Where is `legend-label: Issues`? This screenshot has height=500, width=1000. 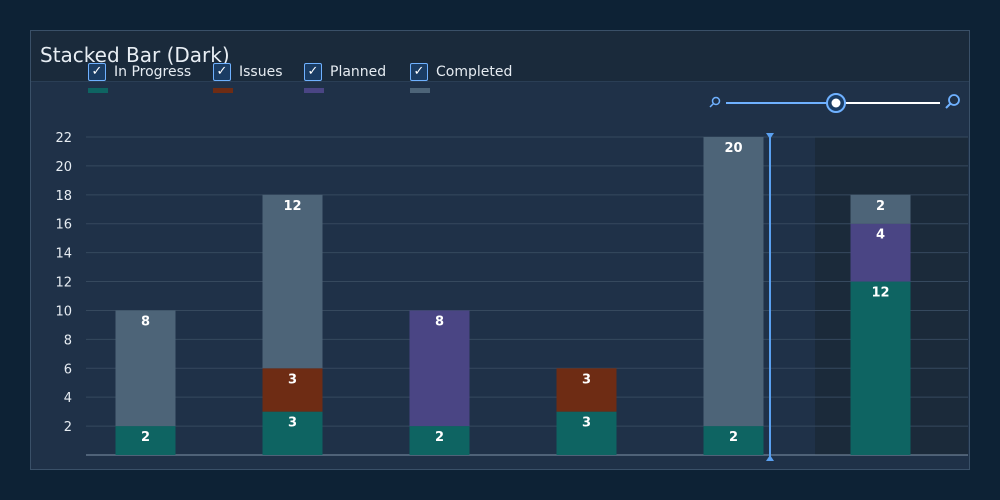
legend-label: Issues is located at coordinates (261, 72).